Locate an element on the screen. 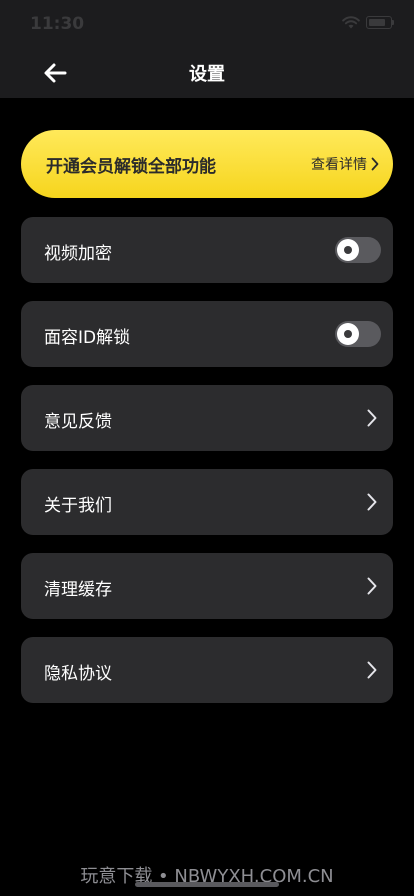 The width and height of the screenshot is (414, 896). vip-detail-label: 查看详情 is located at coordinates (339, 165).